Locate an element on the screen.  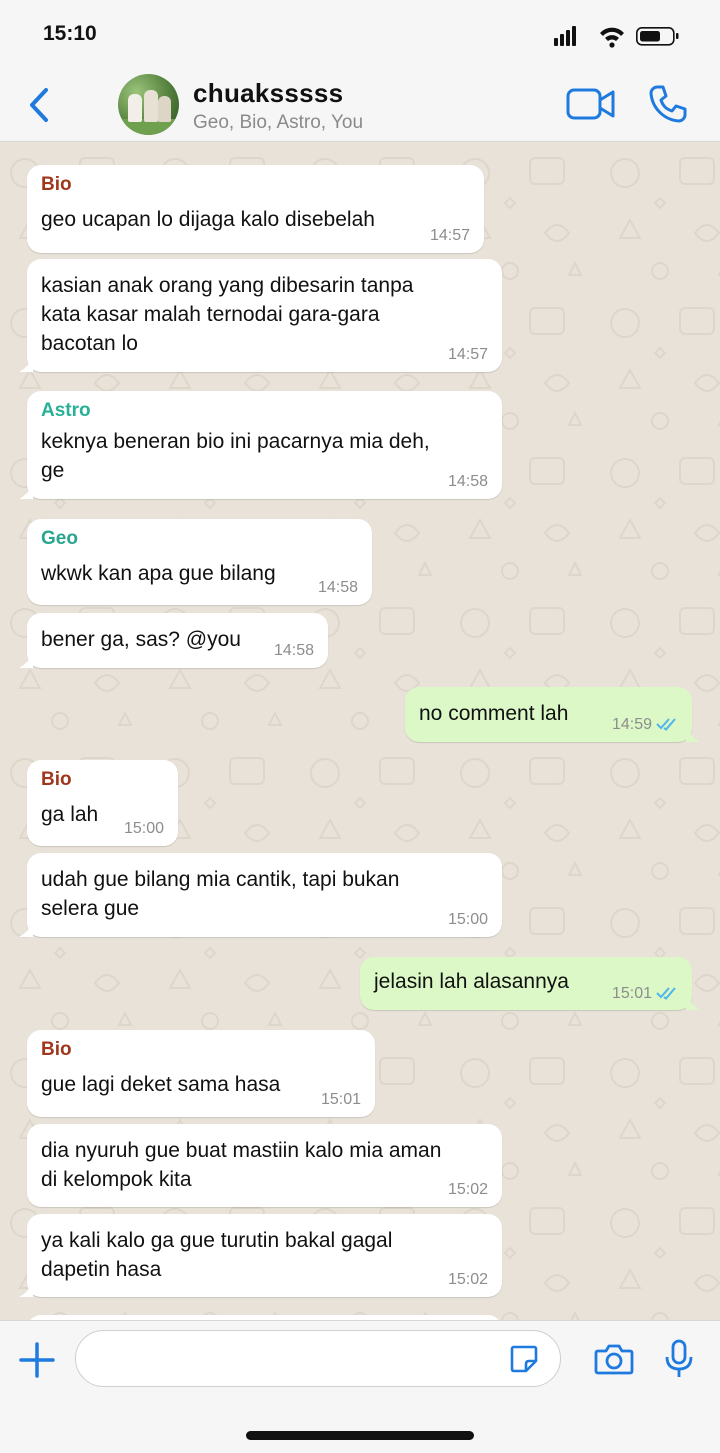
message-text: gue lagi deket sama hasa is located at coordinates (161, 1084).